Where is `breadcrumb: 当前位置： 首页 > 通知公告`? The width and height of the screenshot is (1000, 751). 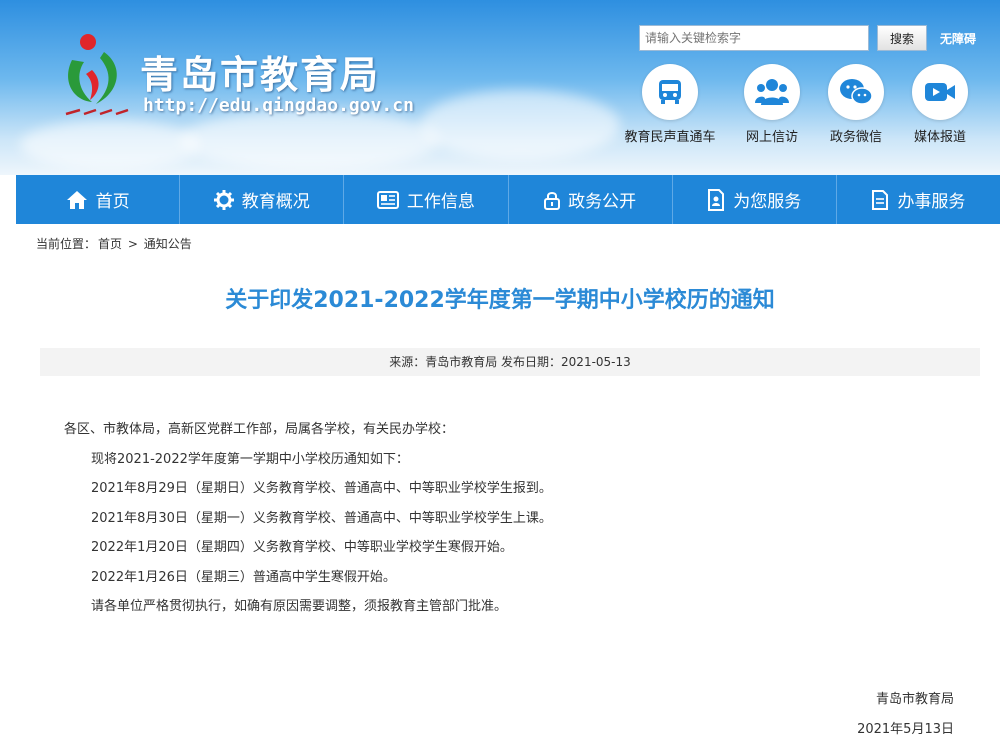 breadcrumb: 当前位置： 首页 > 通知公告 is located at coordinates (115, 243).